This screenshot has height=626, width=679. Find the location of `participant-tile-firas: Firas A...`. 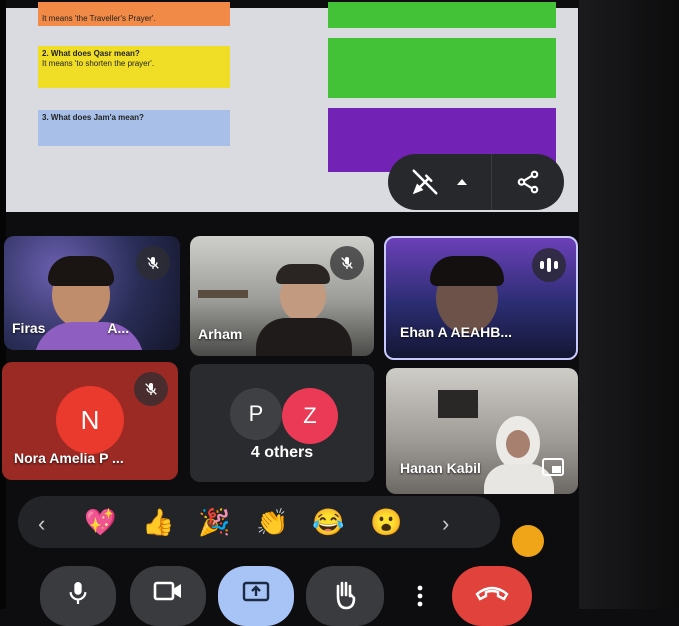

participant-tile-firas: Firas A... is located at coordinates (92, 293).